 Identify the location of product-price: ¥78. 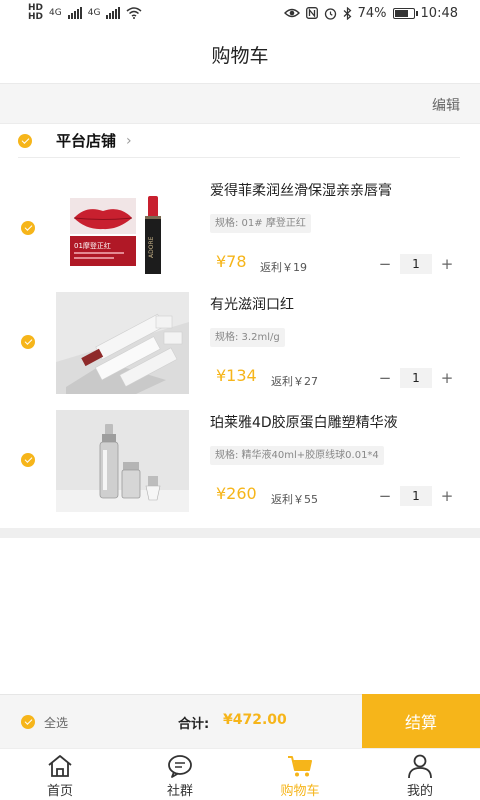
(231, 261).